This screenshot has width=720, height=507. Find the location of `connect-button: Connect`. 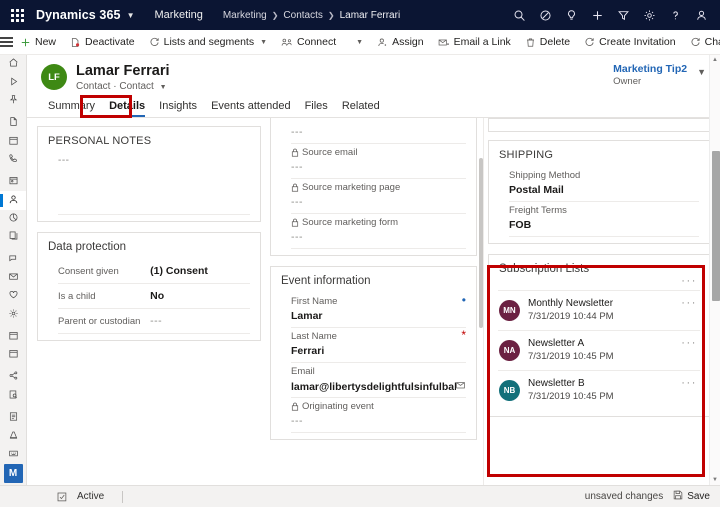

connect-button: Connect is located at coordinates (308, 42).